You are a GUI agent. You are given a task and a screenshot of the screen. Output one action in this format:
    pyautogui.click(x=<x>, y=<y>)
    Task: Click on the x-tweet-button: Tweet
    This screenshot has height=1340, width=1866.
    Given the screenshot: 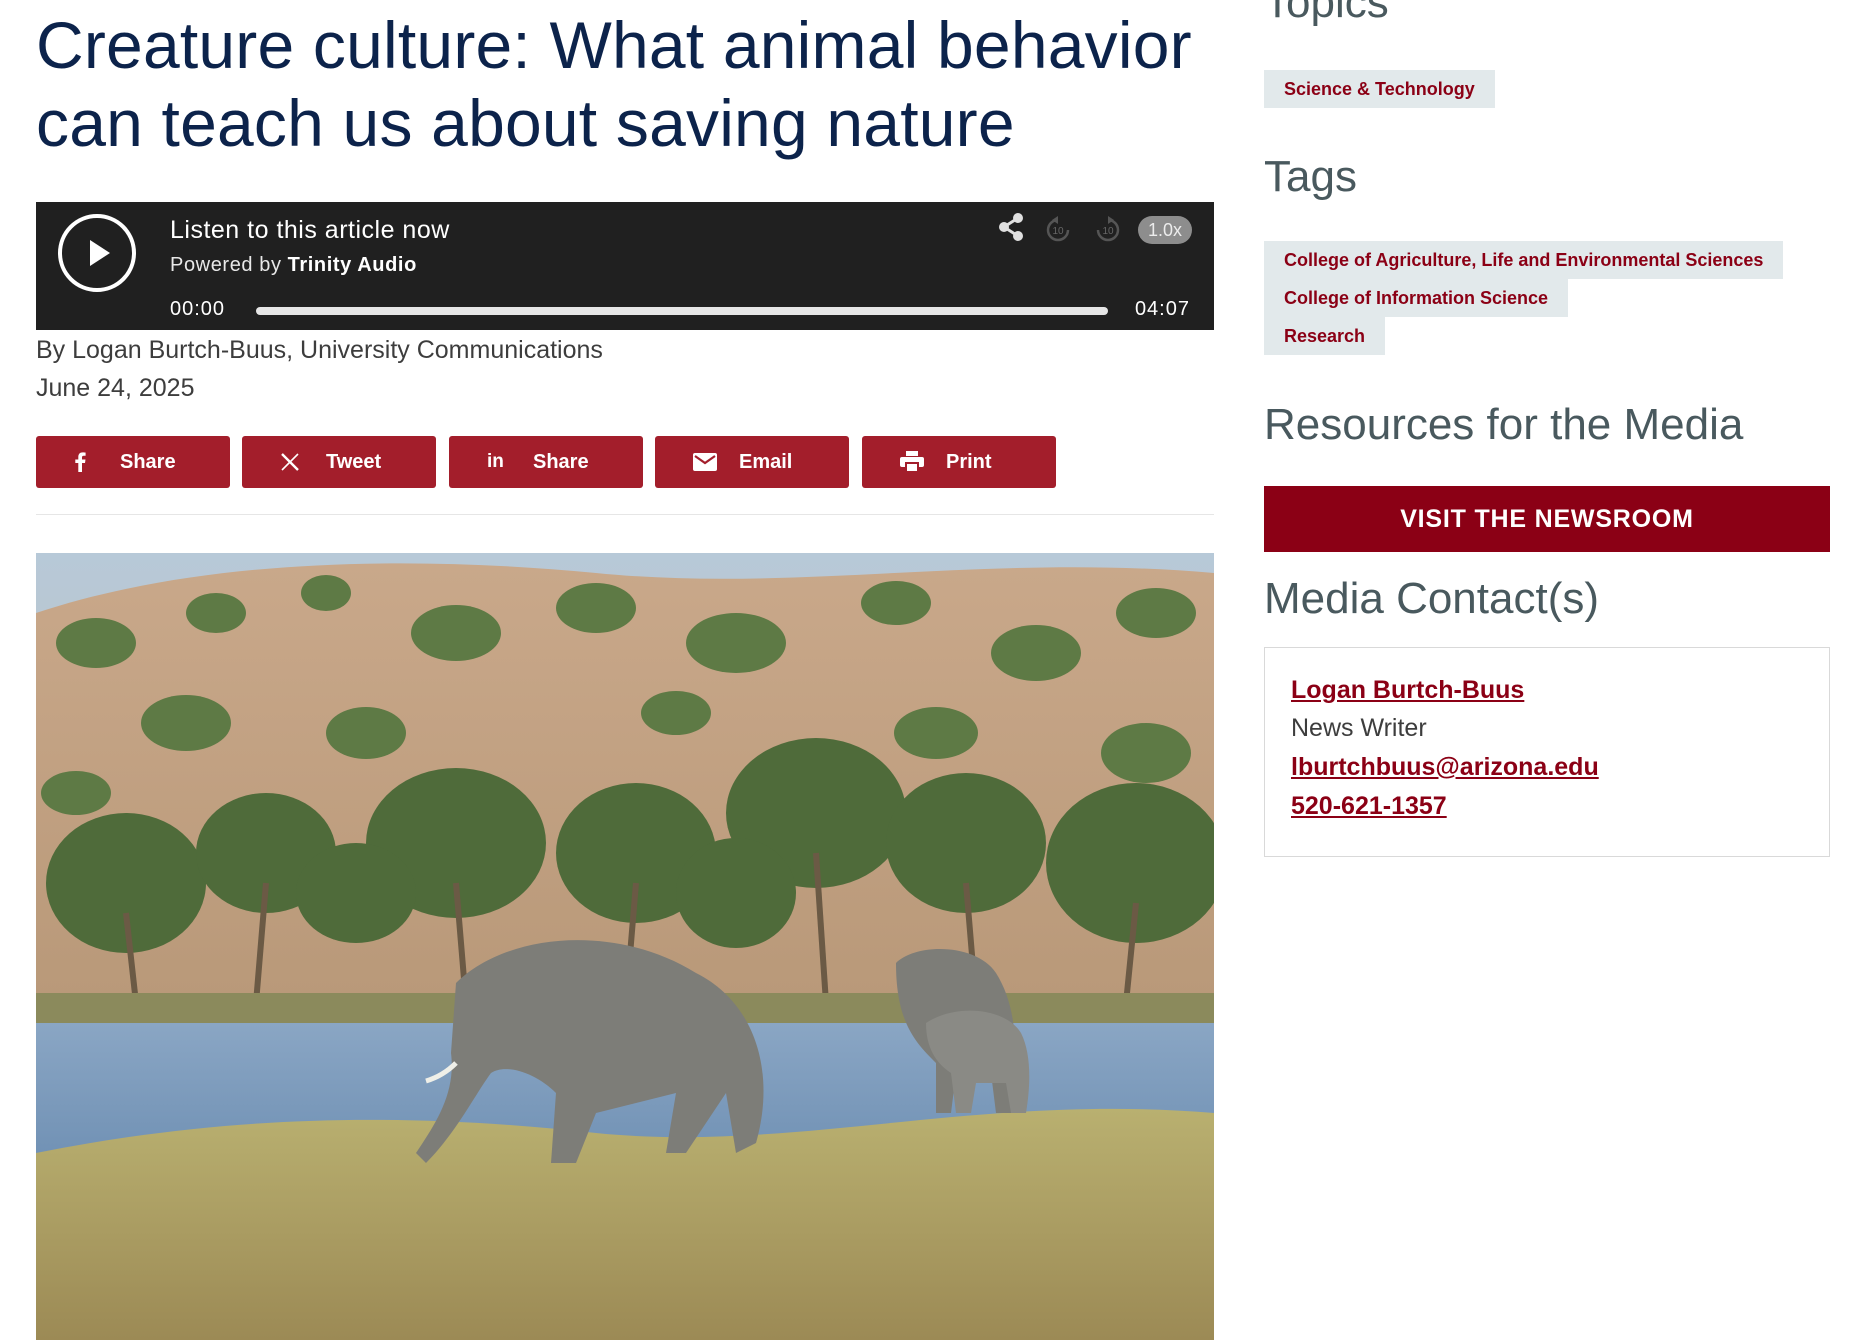 What is the action you would take?
    pyautogui.click(x=339, y=462)
    